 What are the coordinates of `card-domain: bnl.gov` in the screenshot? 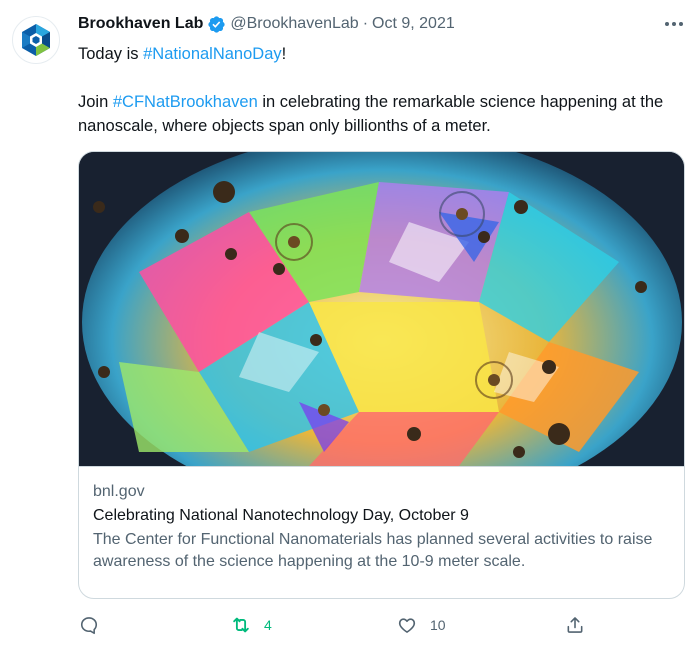 It's located at (119, 491).